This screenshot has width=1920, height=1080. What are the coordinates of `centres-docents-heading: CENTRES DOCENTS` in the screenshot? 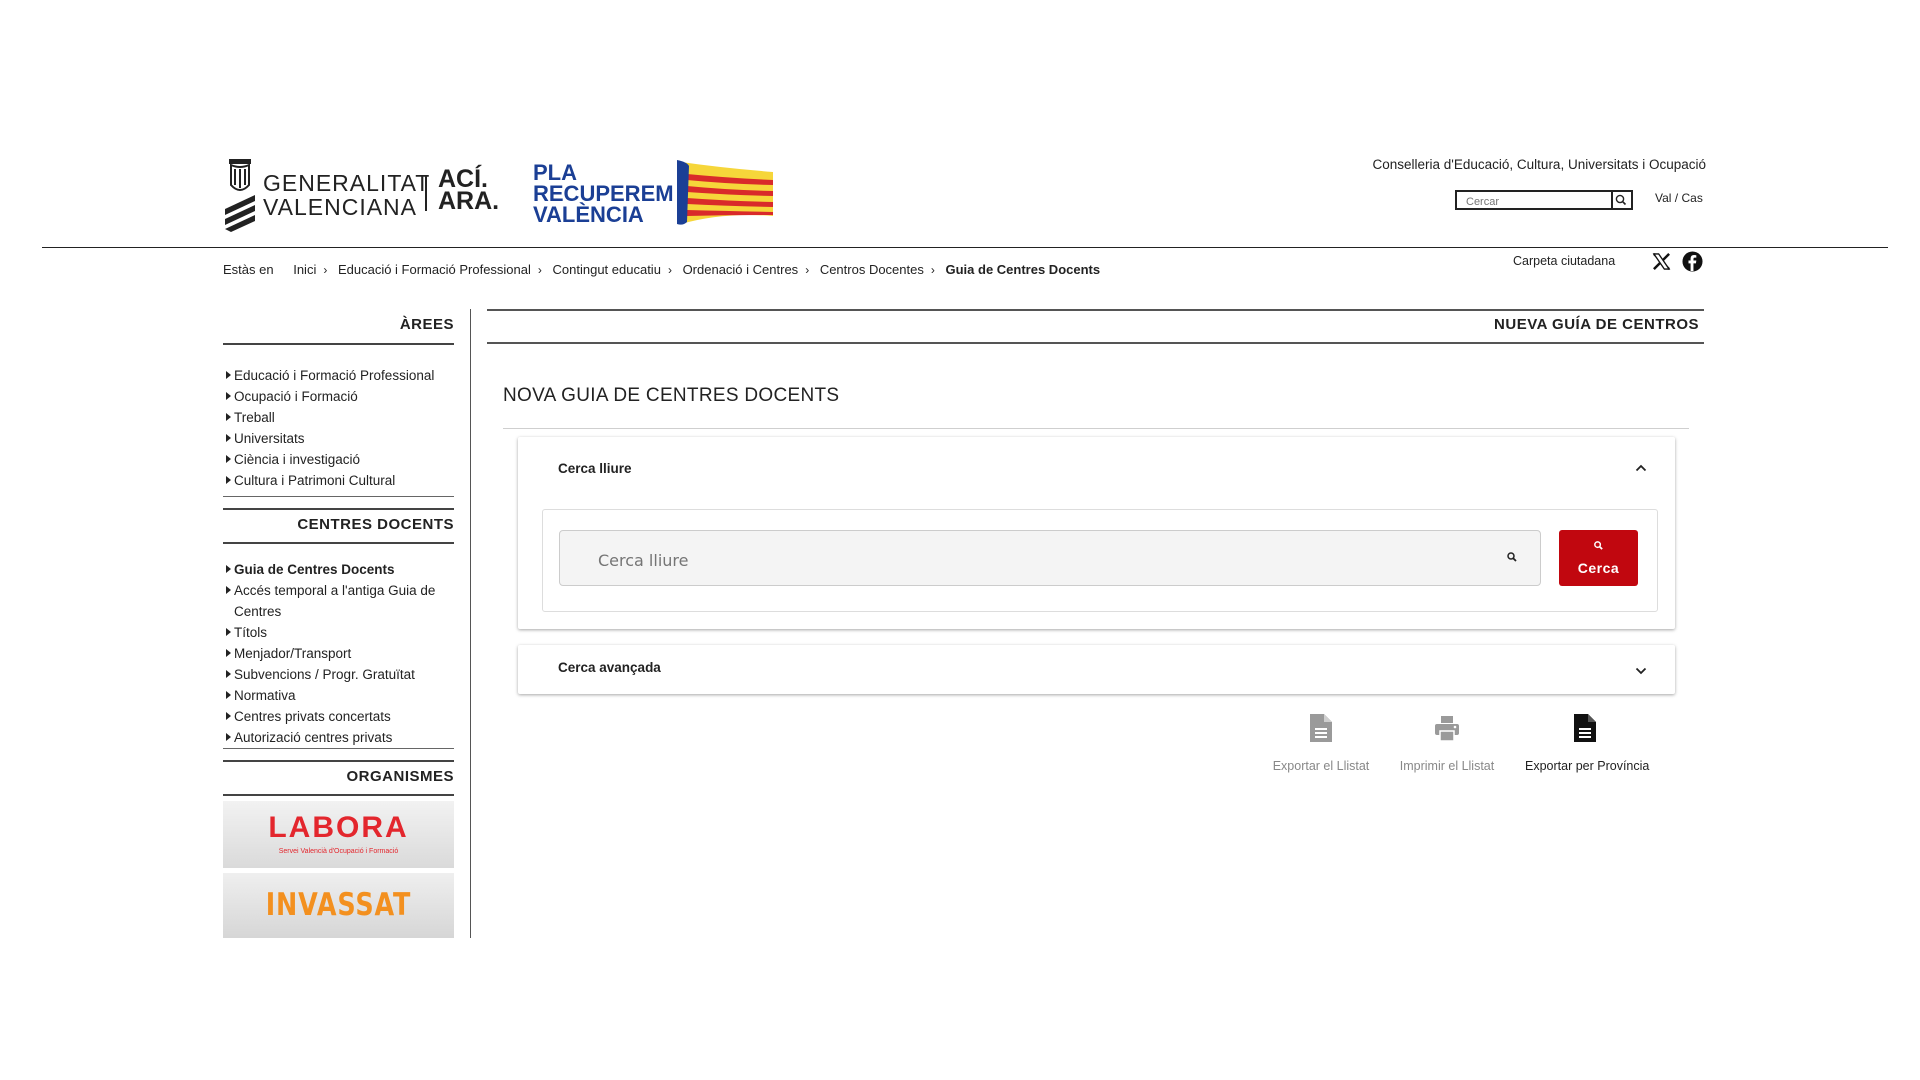 It's located at (375, 524).